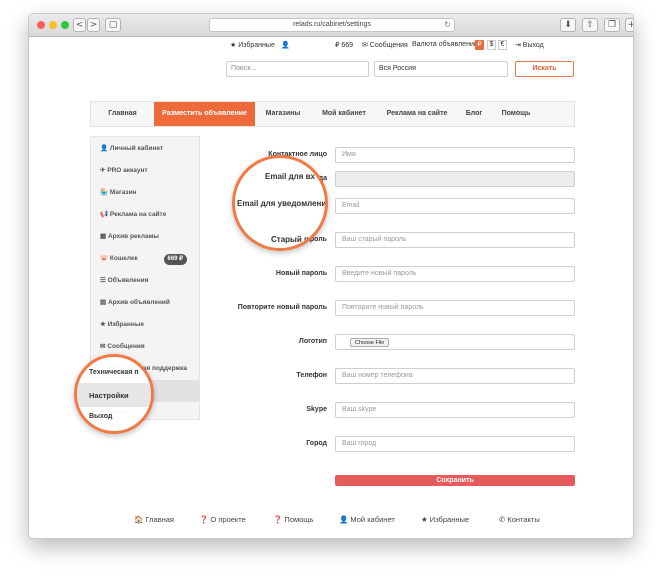 This screenshot has width=663, height=576. Describe the element at coordinates (519, 519) in the screenshot. I see `footer-contacts: ✆ Контакты` at that location.